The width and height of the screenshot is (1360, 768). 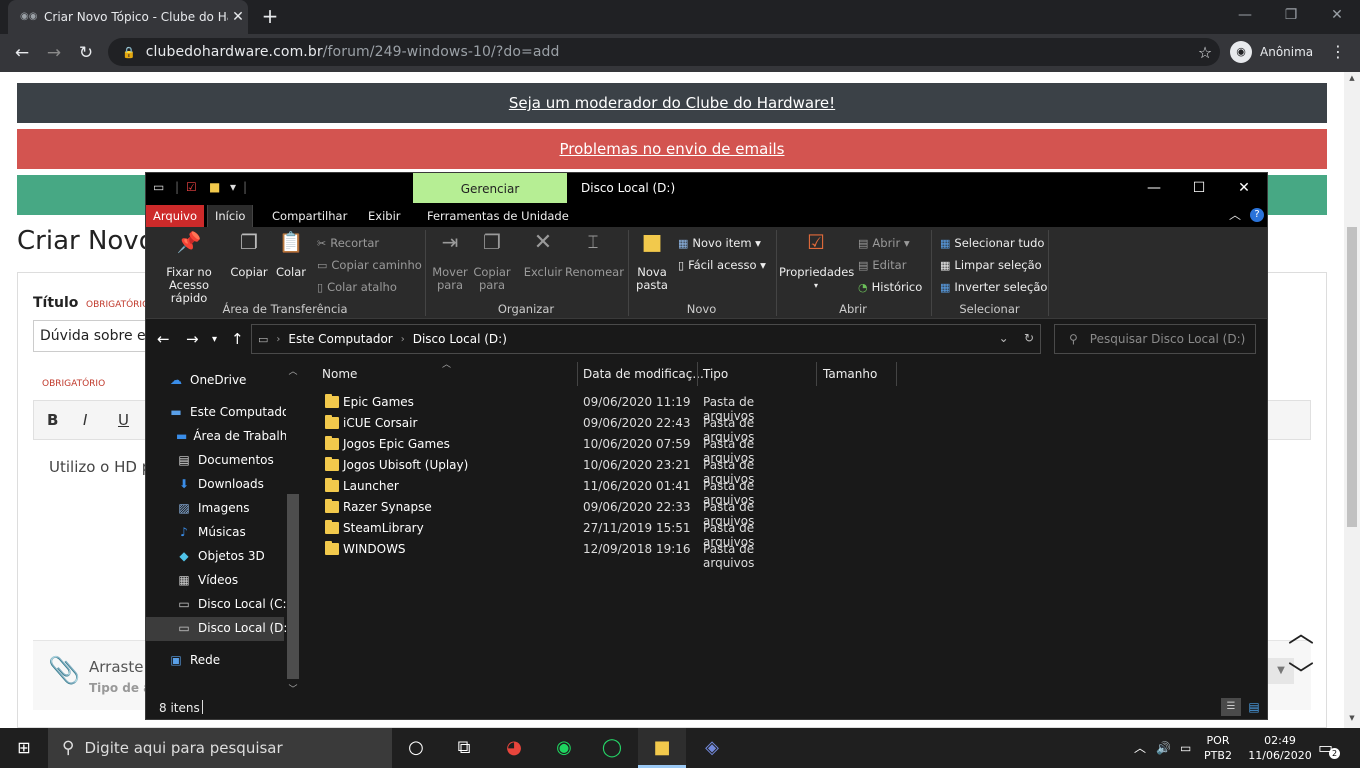 What do you see at coordinates (991, 265) in the screenshot?
I see `select-none-button: ▦ Limpar seleção` at bounding box center [991, 265].